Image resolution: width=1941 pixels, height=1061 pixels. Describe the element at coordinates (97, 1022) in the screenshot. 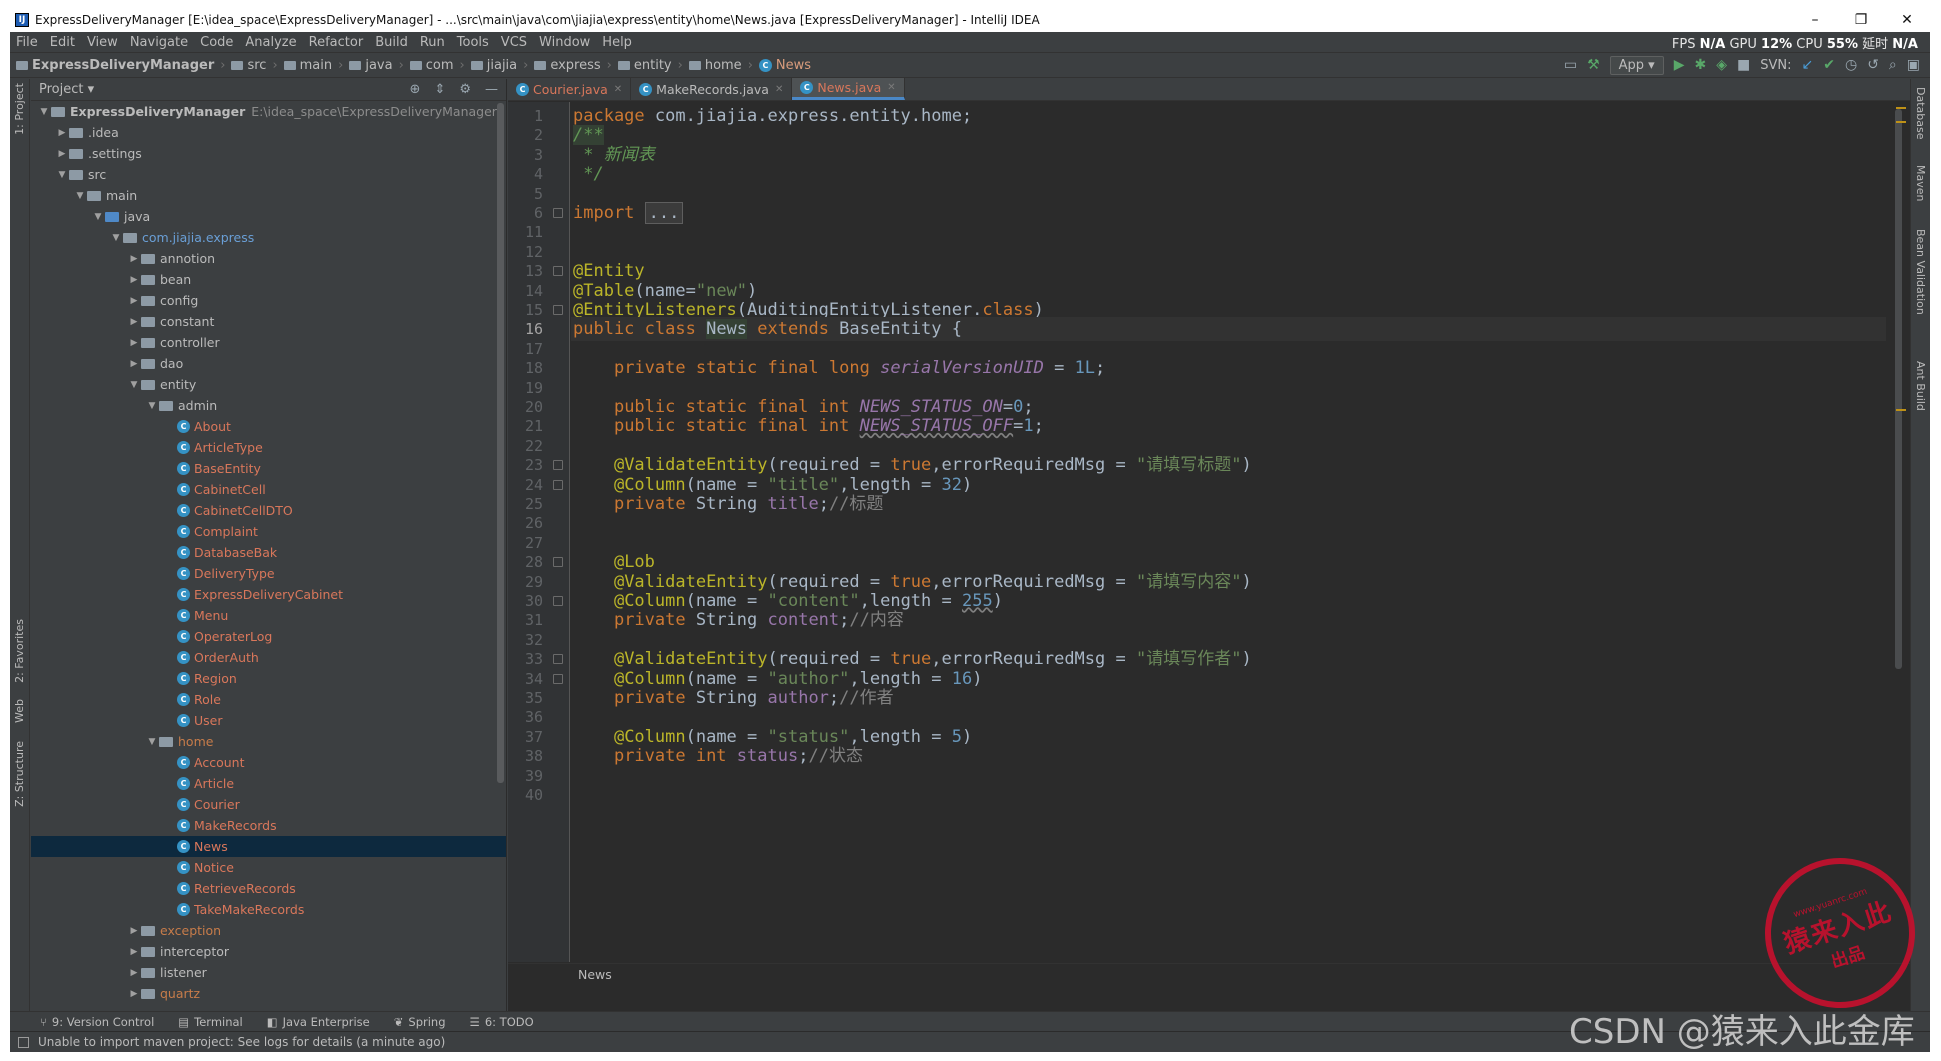

I see `tool-version-control: ⑂ 9: Version Control` at that location.